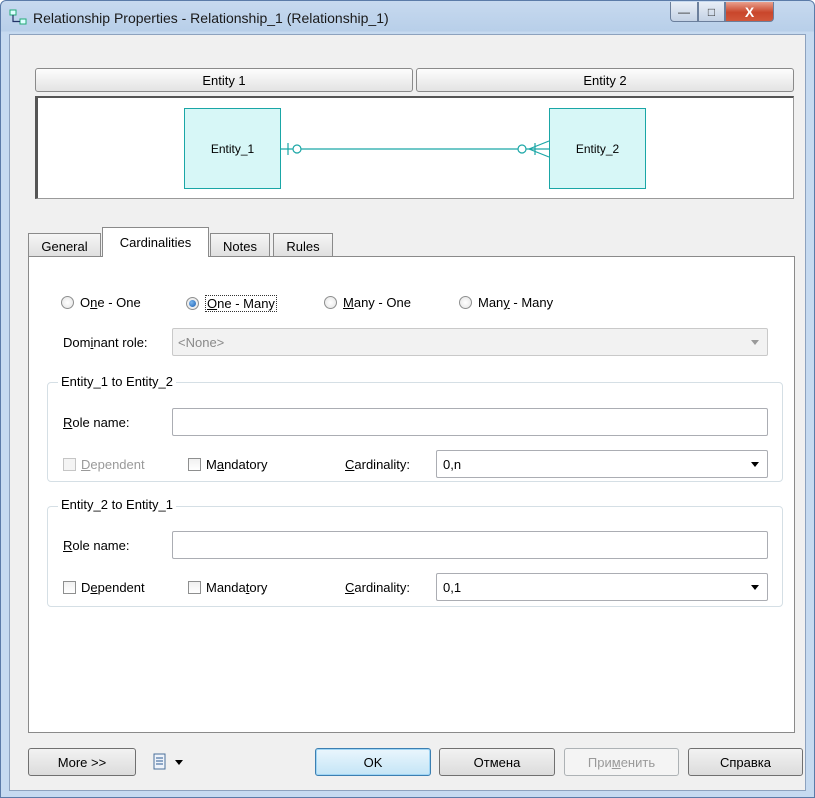  What do you see at coordinates (373, 762) in the screenshot?
I see `ok-button: OK` at bounding box center [373, 762].